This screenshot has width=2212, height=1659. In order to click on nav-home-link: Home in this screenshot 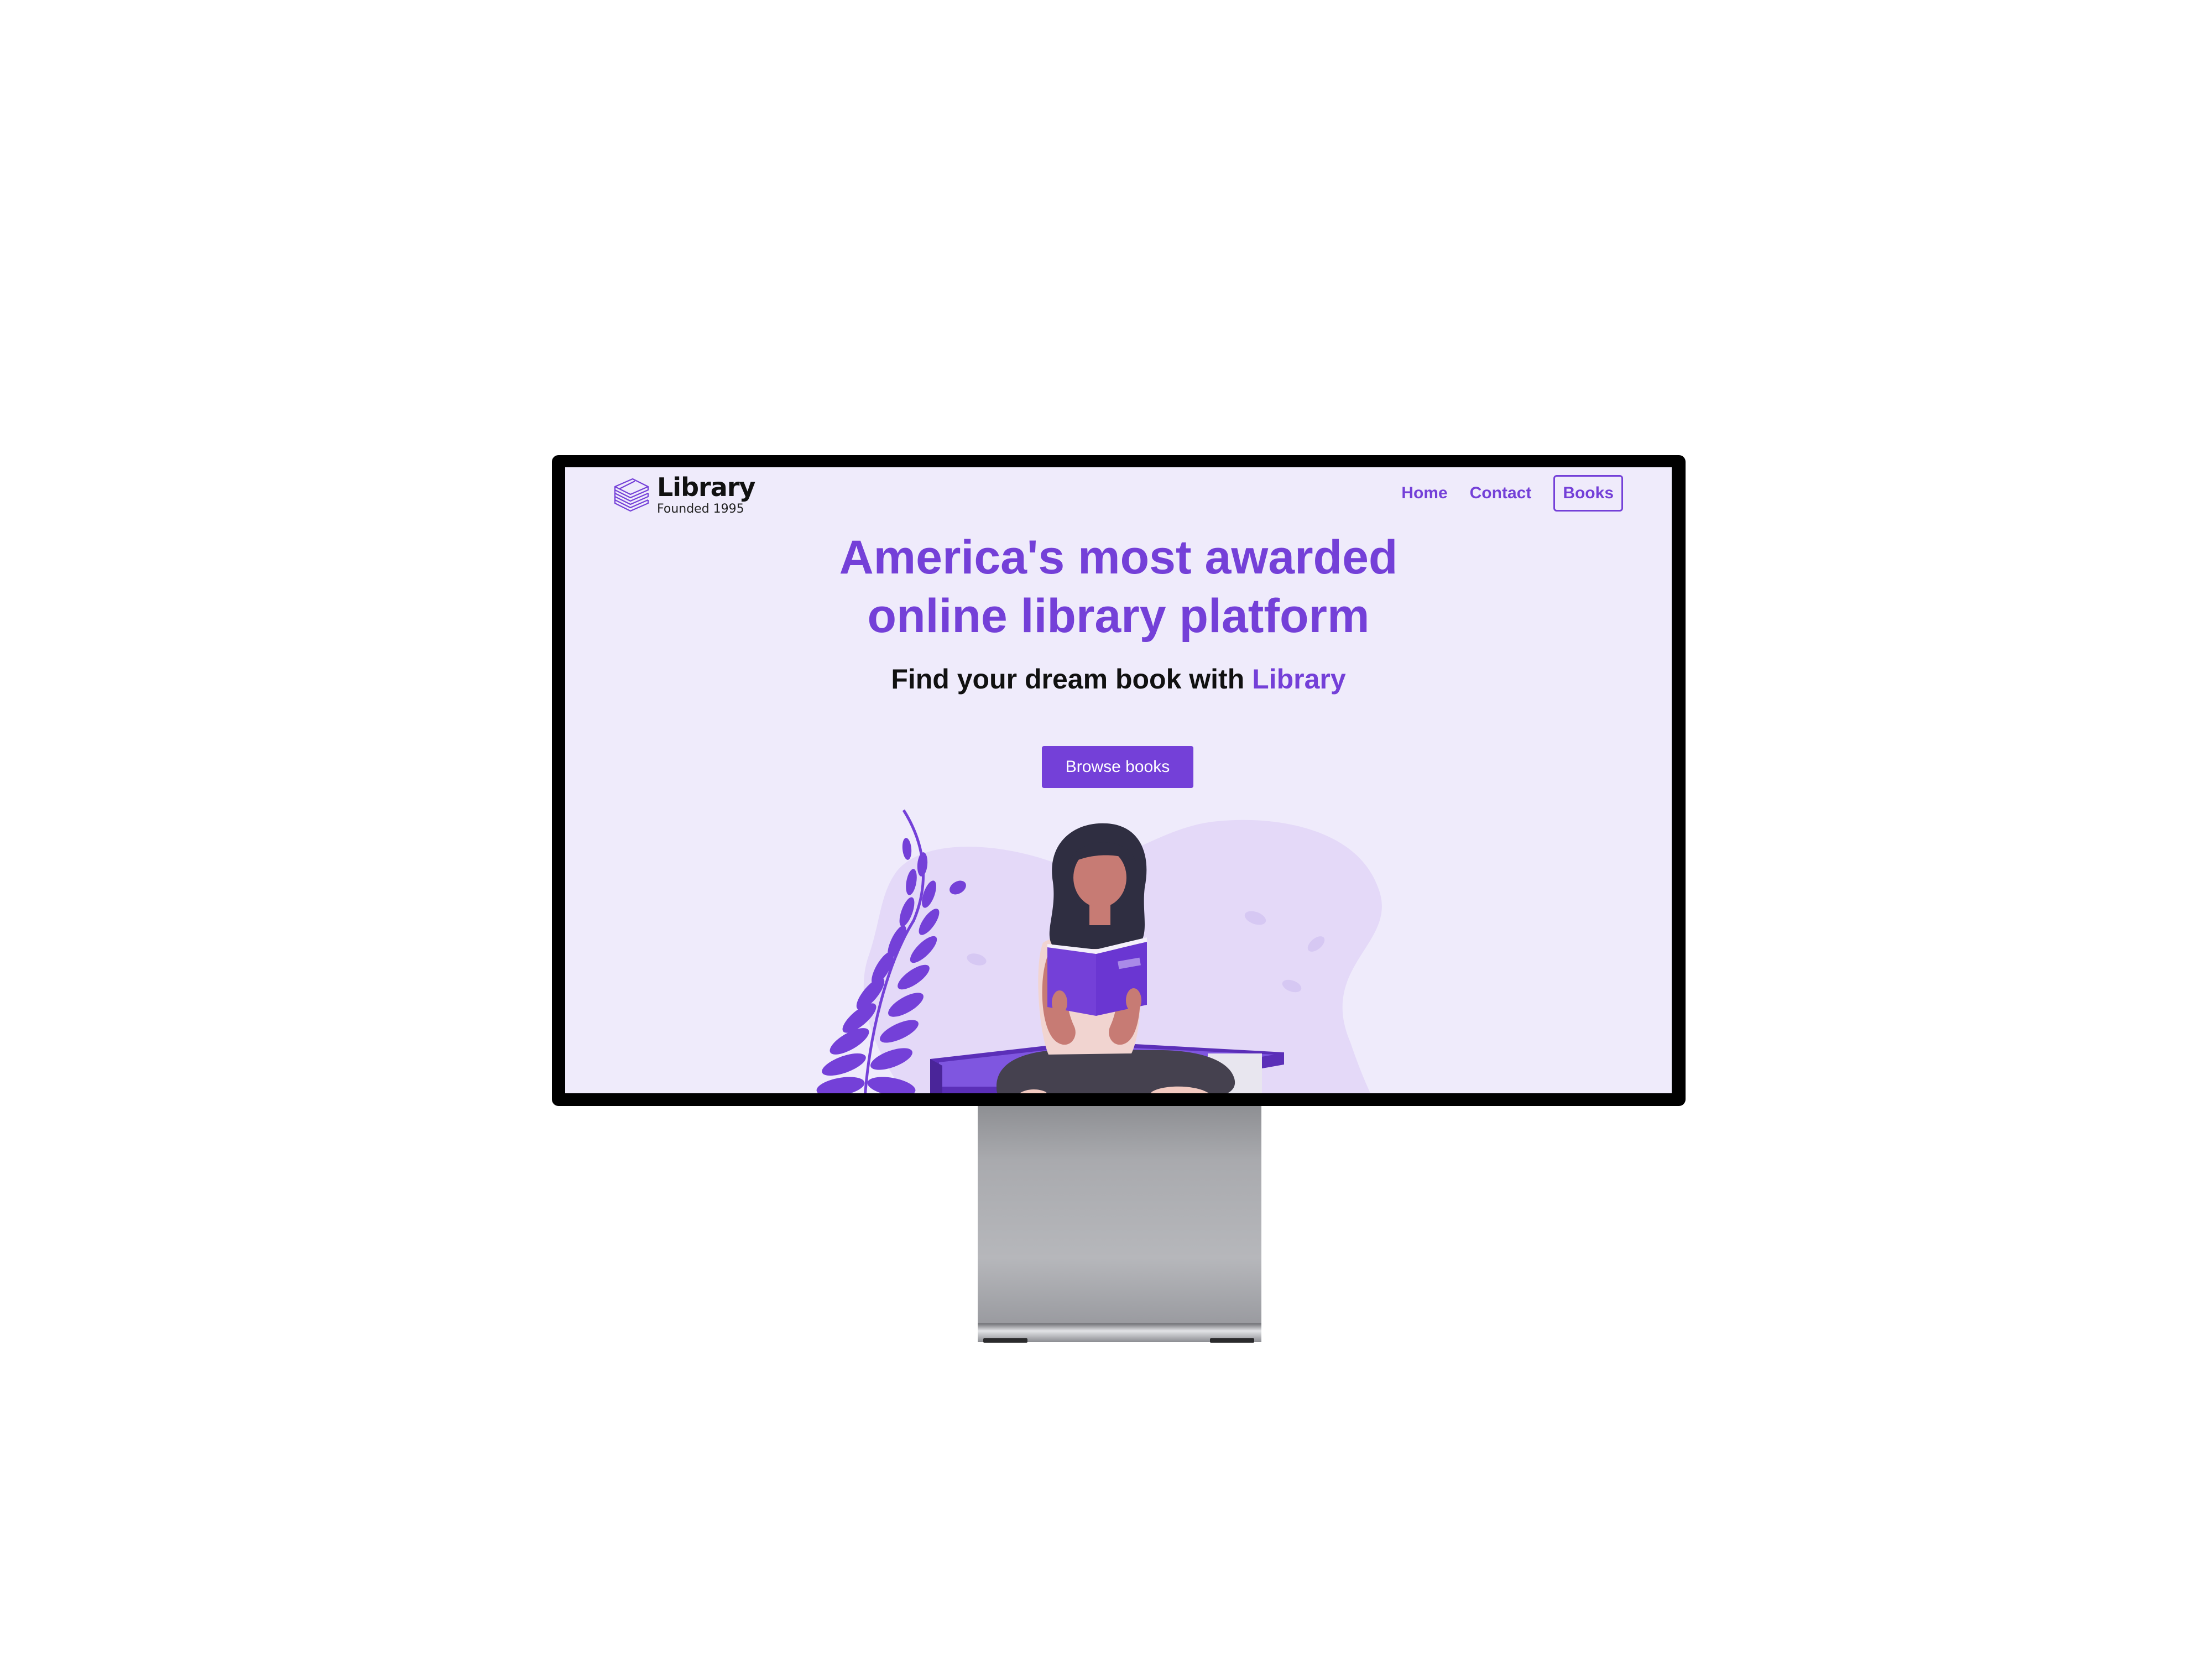, I will do `click(1424, 494)`.